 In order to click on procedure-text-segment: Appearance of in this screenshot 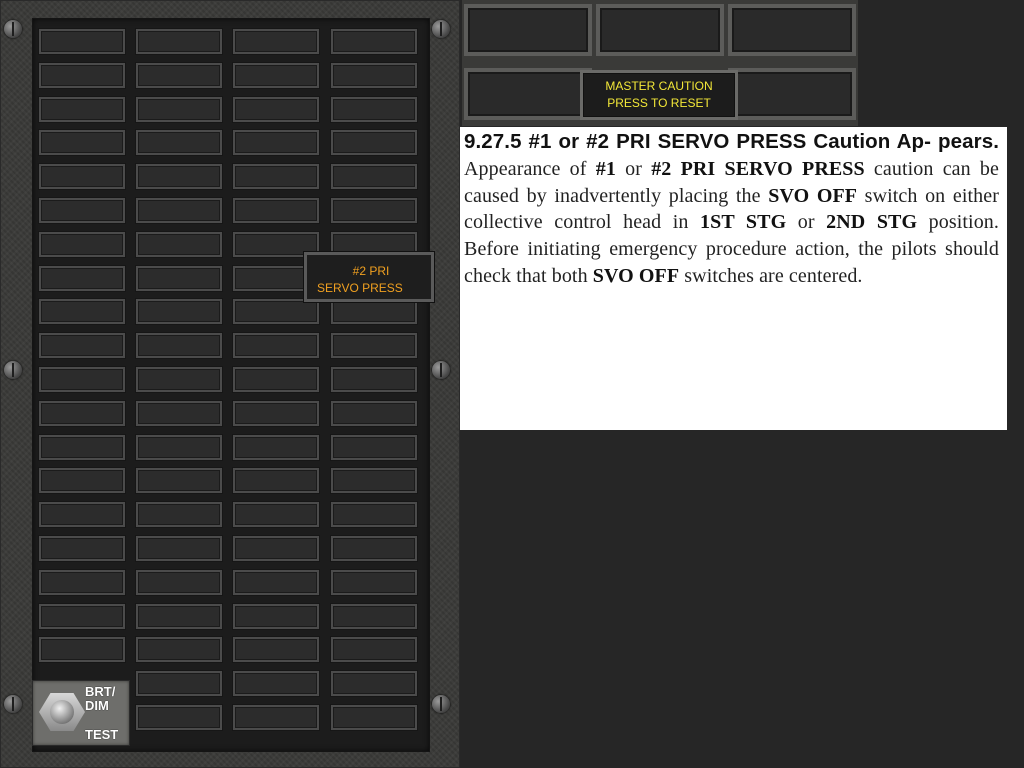, I will do `click(530, 168)`.